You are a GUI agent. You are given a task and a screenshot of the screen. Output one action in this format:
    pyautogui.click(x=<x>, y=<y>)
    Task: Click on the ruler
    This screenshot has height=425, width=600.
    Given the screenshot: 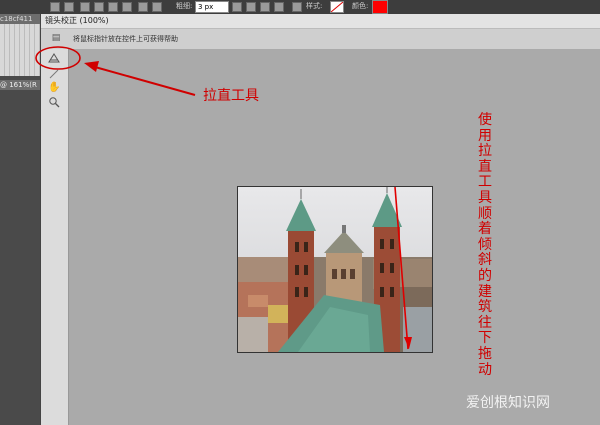 What is the action you would take?
    pyautogui.click(x=20, y=50)
    